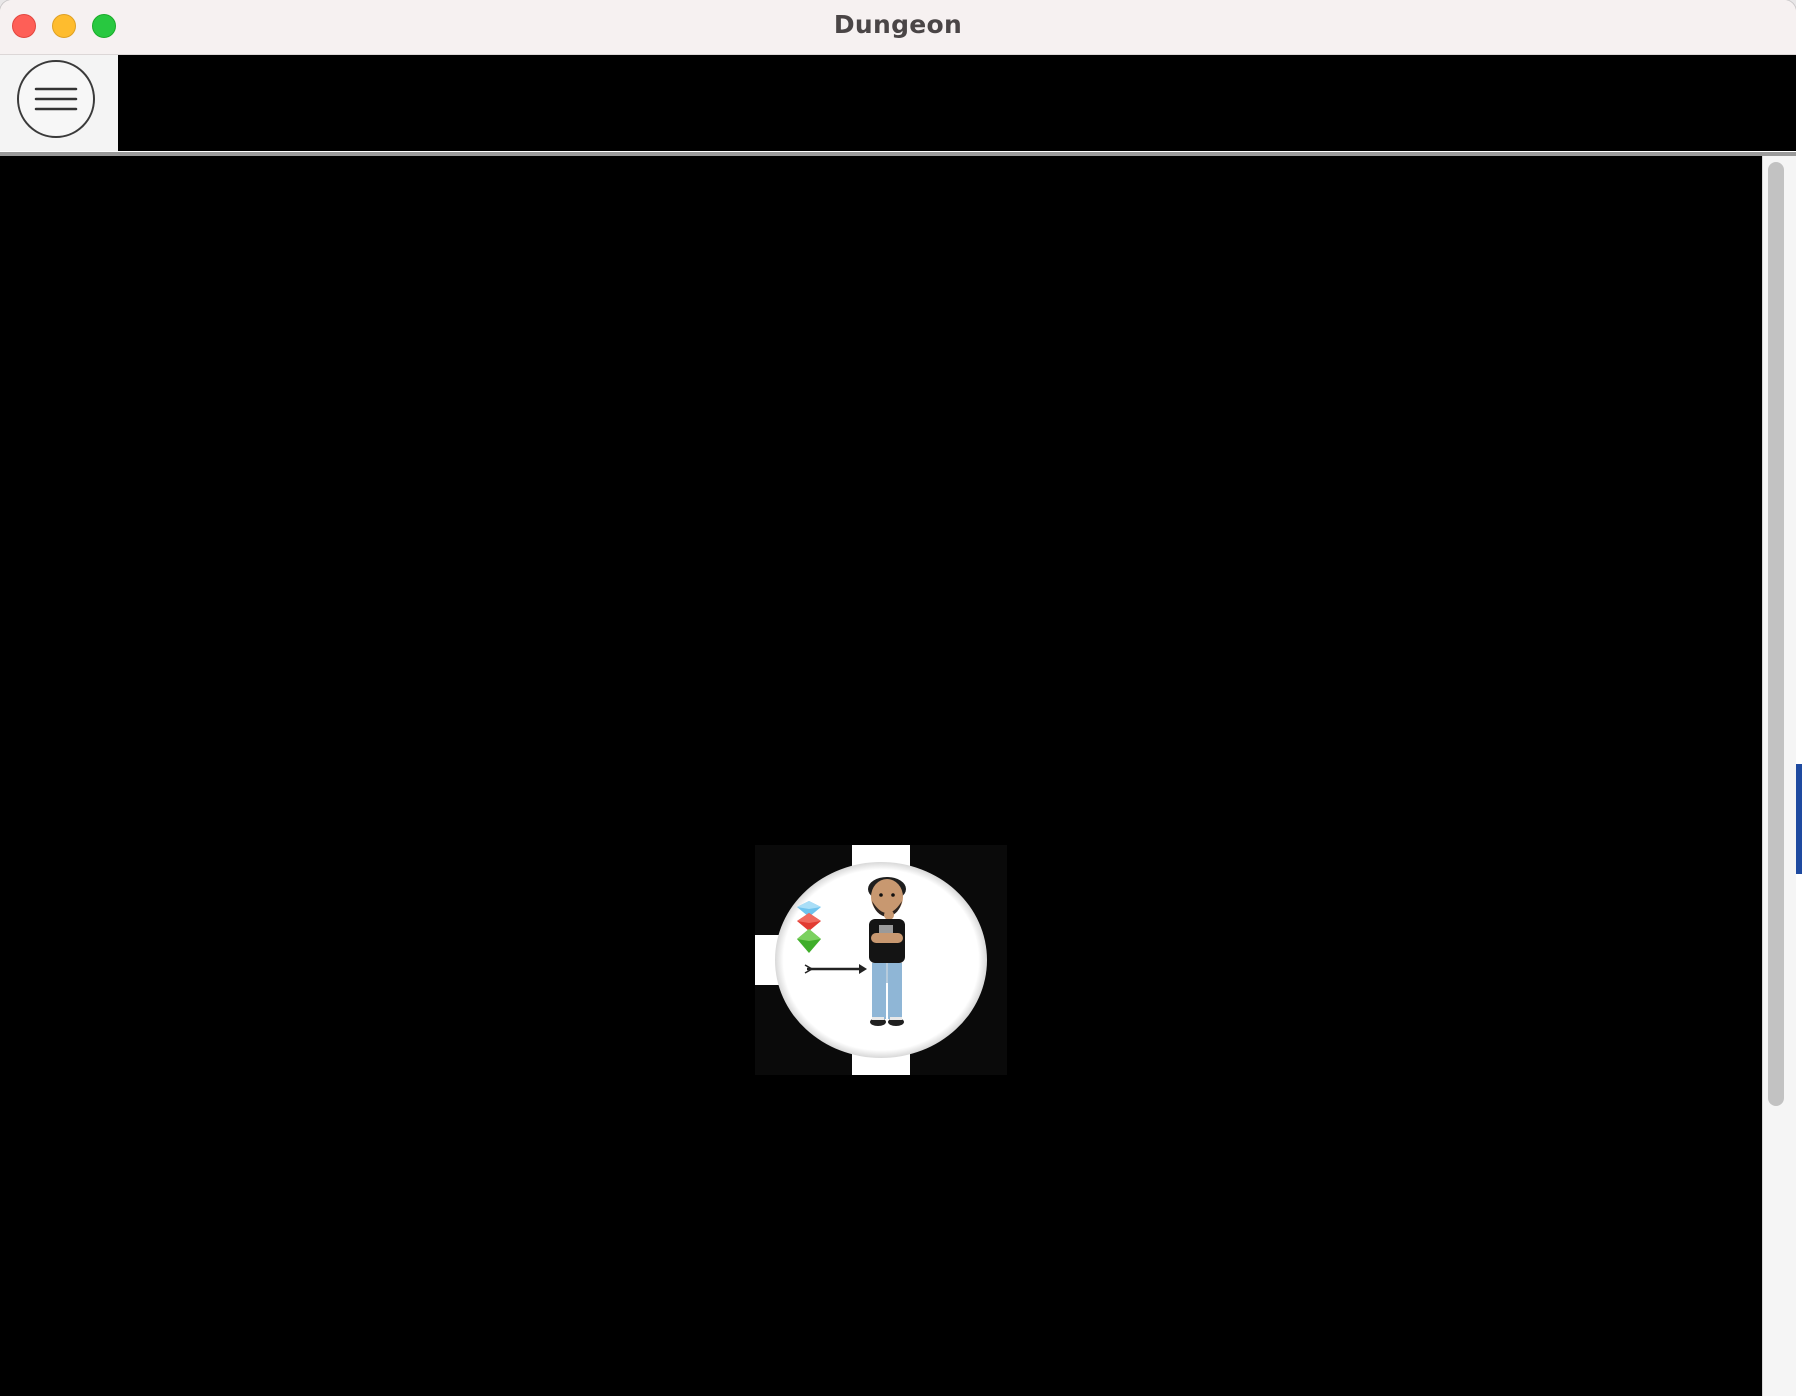 The image size is (1802, 1396). I want to click on hamburger-menu-icon, so click(56, 99).